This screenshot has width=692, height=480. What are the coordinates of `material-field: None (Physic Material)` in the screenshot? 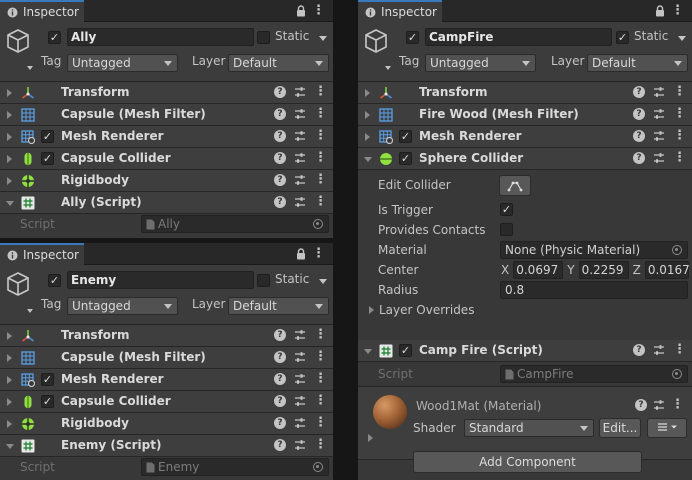 It's located at (594, 250).